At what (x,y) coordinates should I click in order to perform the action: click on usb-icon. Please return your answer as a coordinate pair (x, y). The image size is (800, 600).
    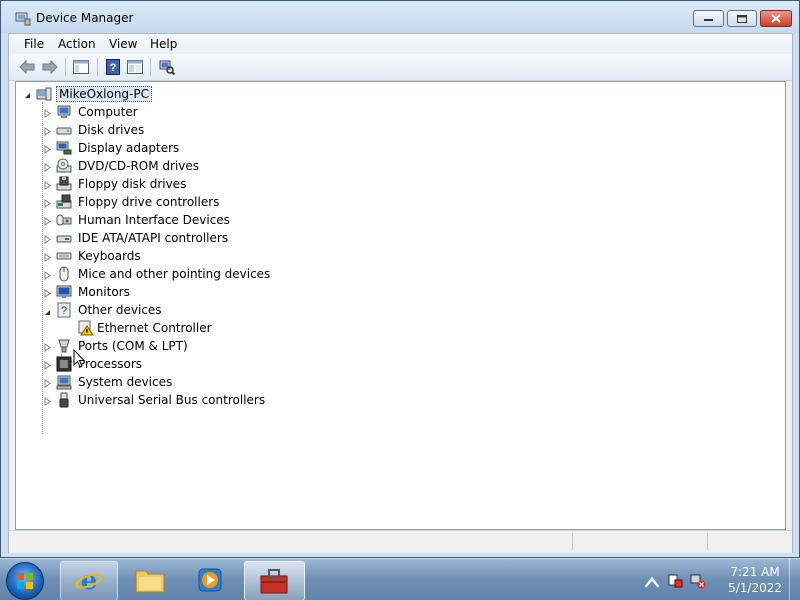
    Looking at the image, I should click on (64, 400).